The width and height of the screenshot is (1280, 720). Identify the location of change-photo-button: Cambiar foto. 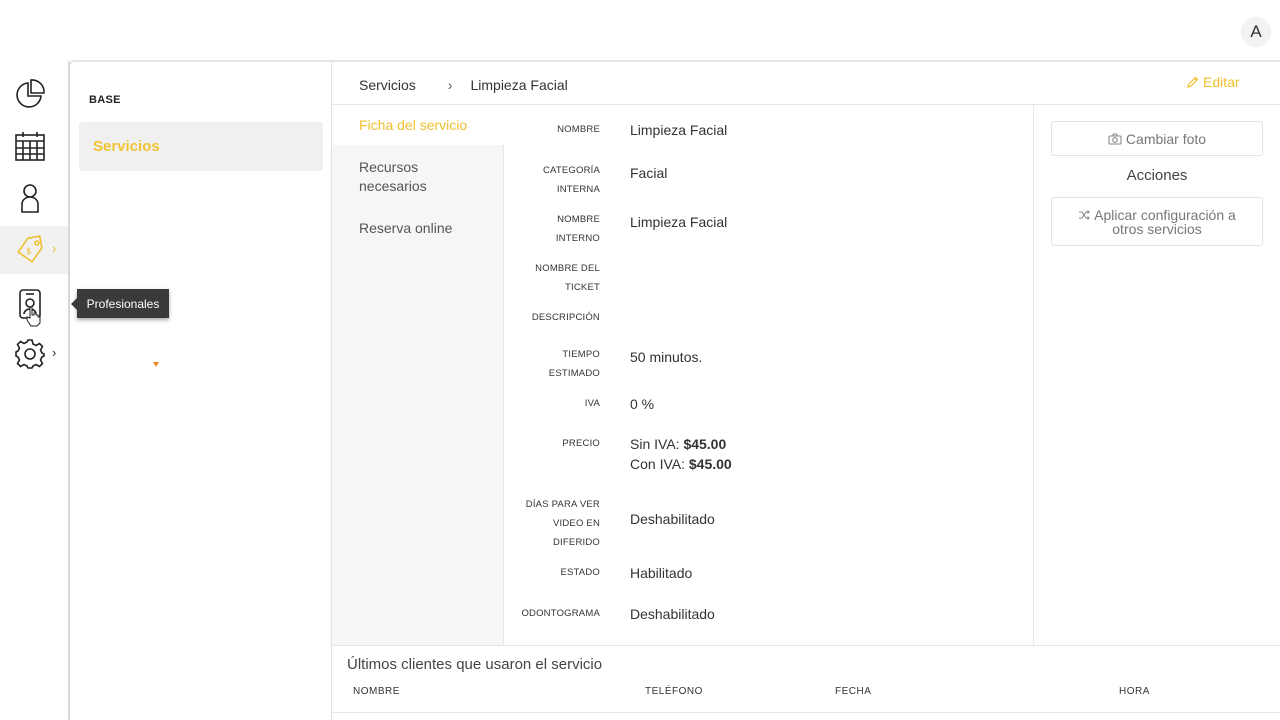
(1157, 138).